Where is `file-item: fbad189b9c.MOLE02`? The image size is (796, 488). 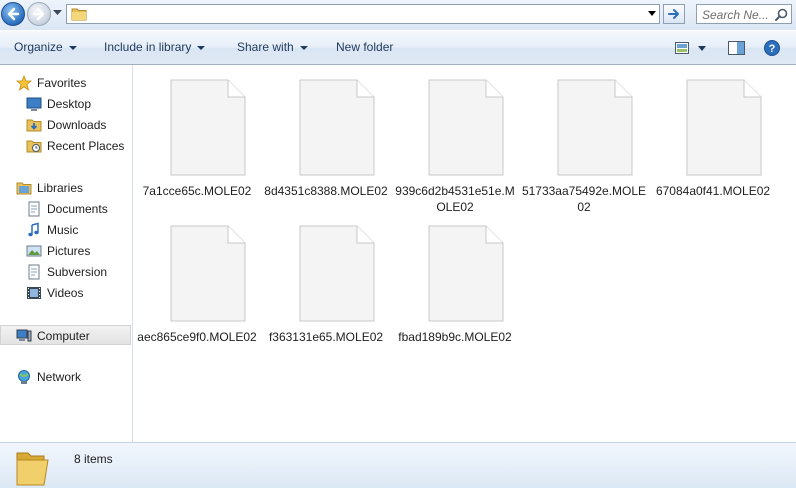 file-item: fbad189b9c.MOLE02 is located at coordinates (455, 281).